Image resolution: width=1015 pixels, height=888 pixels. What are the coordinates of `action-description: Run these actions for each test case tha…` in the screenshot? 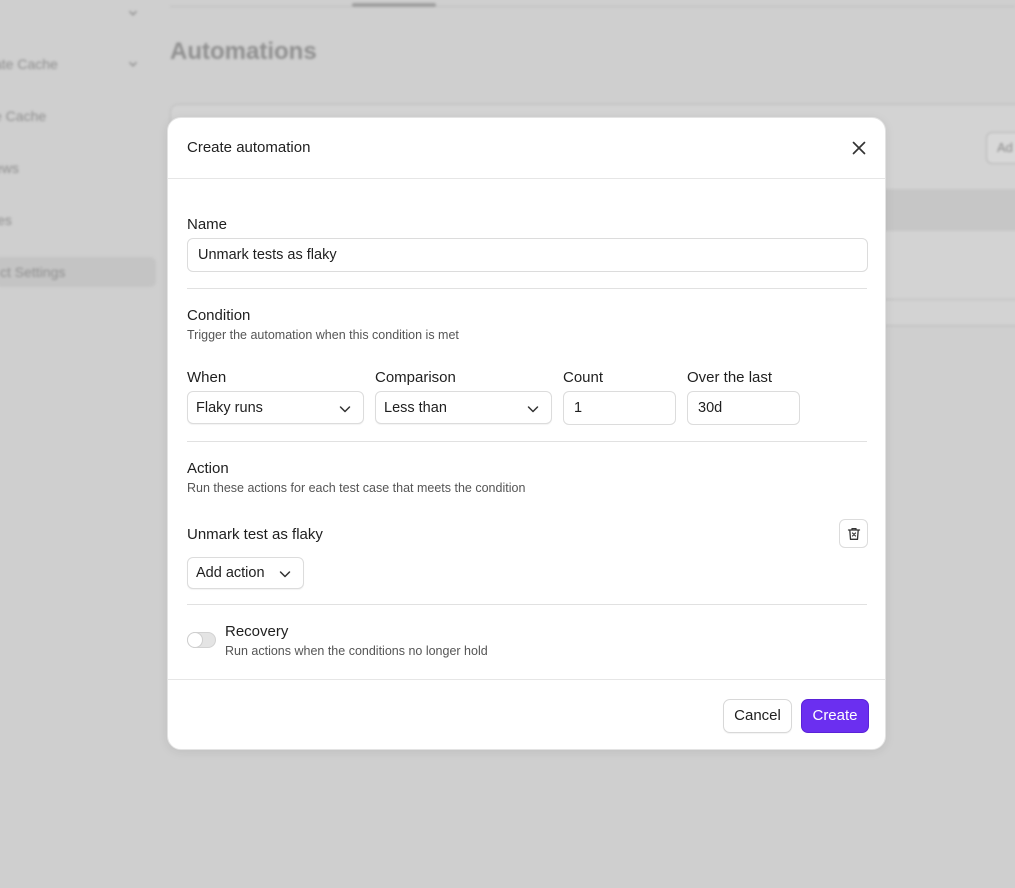 It's located at (356, 488).